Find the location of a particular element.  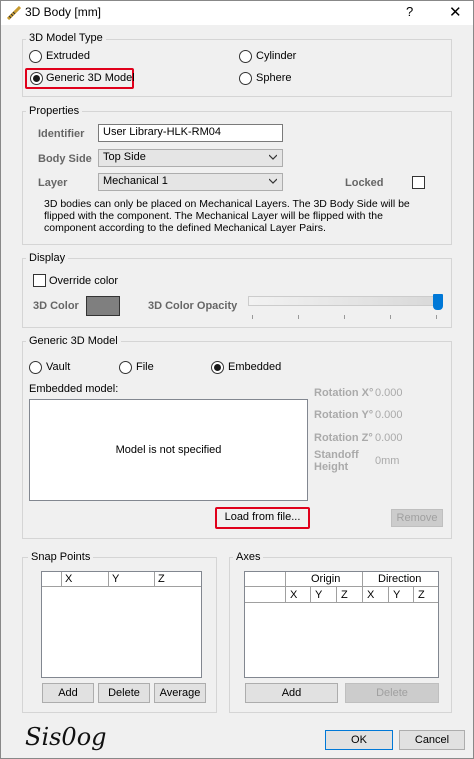

body-side-label: Body Side is located at coordinates (65, 159).